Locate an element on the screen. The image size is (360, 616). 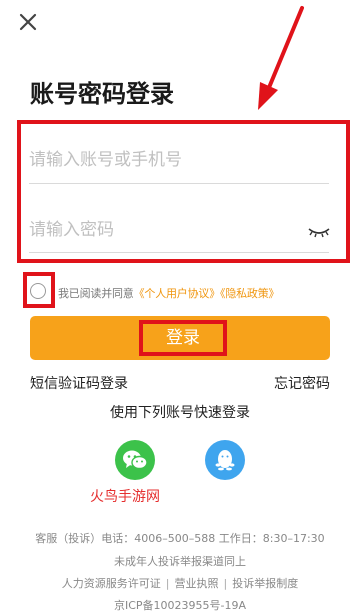
agreement-checkbox is located at coordinates (38, 291).